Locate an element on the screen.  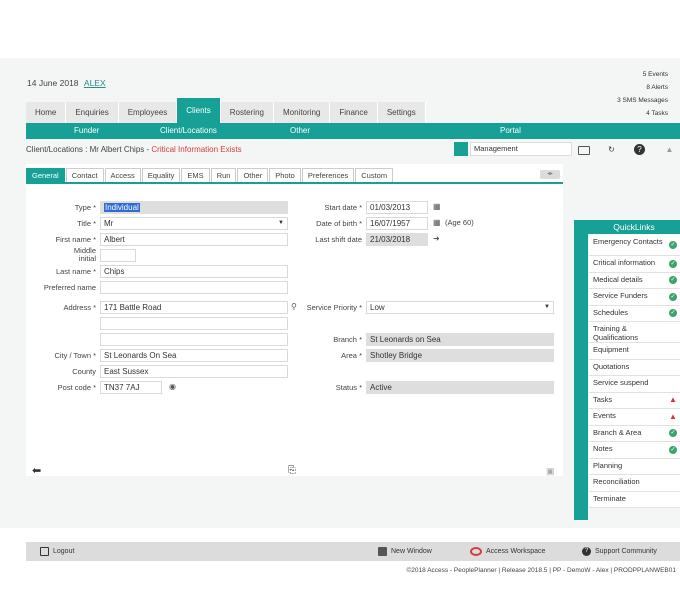
quicklink-label: Schedules is located at coordinates (611, 312).